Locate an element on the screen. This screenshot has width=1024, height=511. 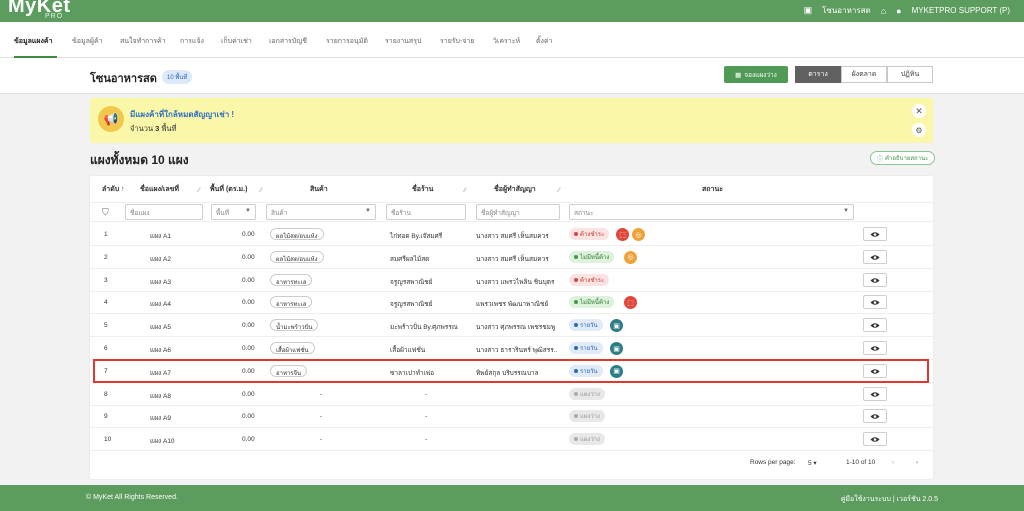
alert-title: มีแผงค้าที่ใกล้หมดสัญญาเช่า ! is located at coordinates (182, 114).